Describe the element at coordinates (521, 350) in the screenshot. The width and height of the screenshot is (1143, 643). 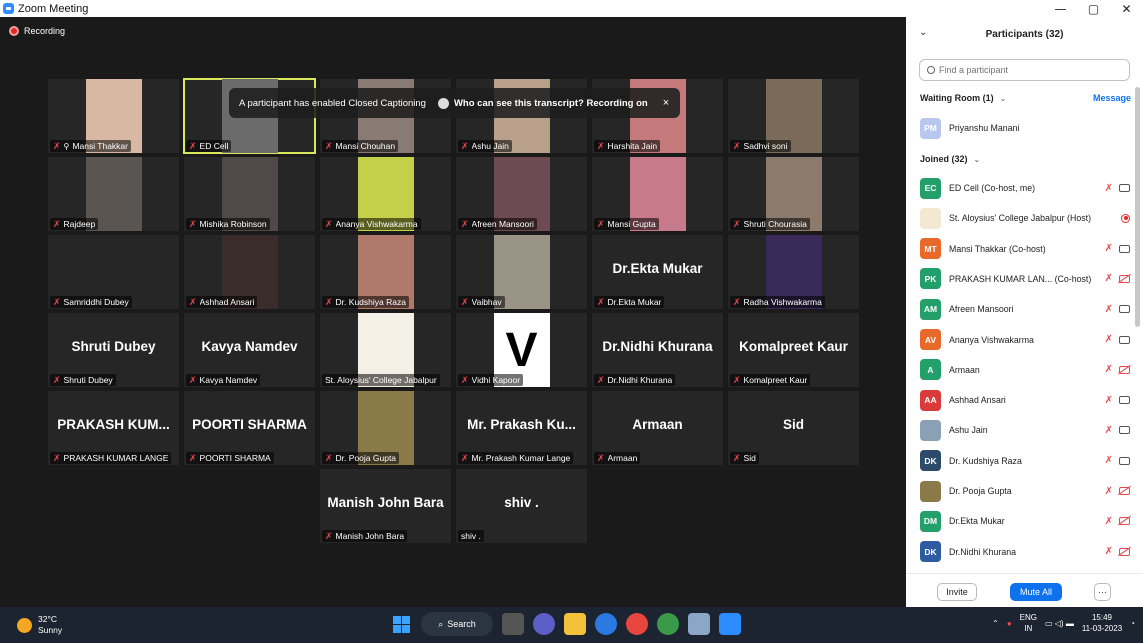
I see `video-tile: V ✗ Vidhi Kapoor` at that location.